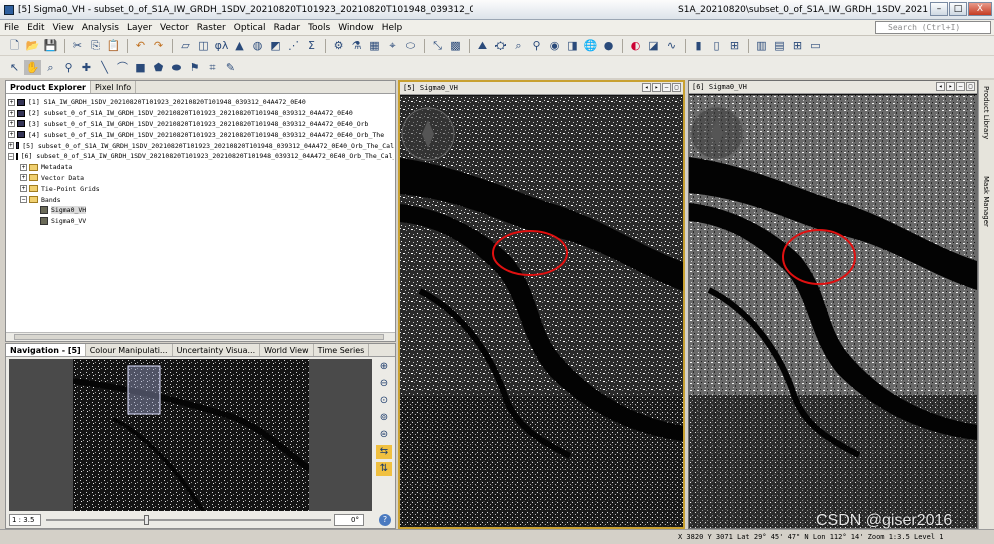  What do you see at coordinates (185, 45) in the screenshot?
I see `graph-builder-icon: ▱` at bounding box center [185, 45].